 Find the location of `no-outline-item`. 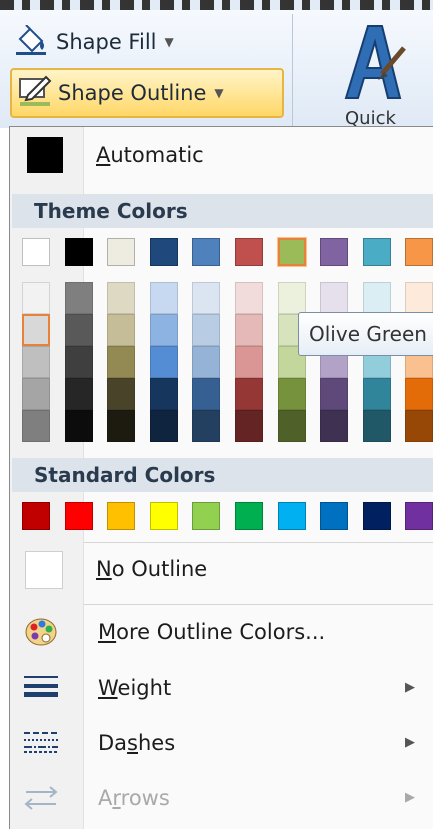

no-outline-item is located at coordinates (222, 570).